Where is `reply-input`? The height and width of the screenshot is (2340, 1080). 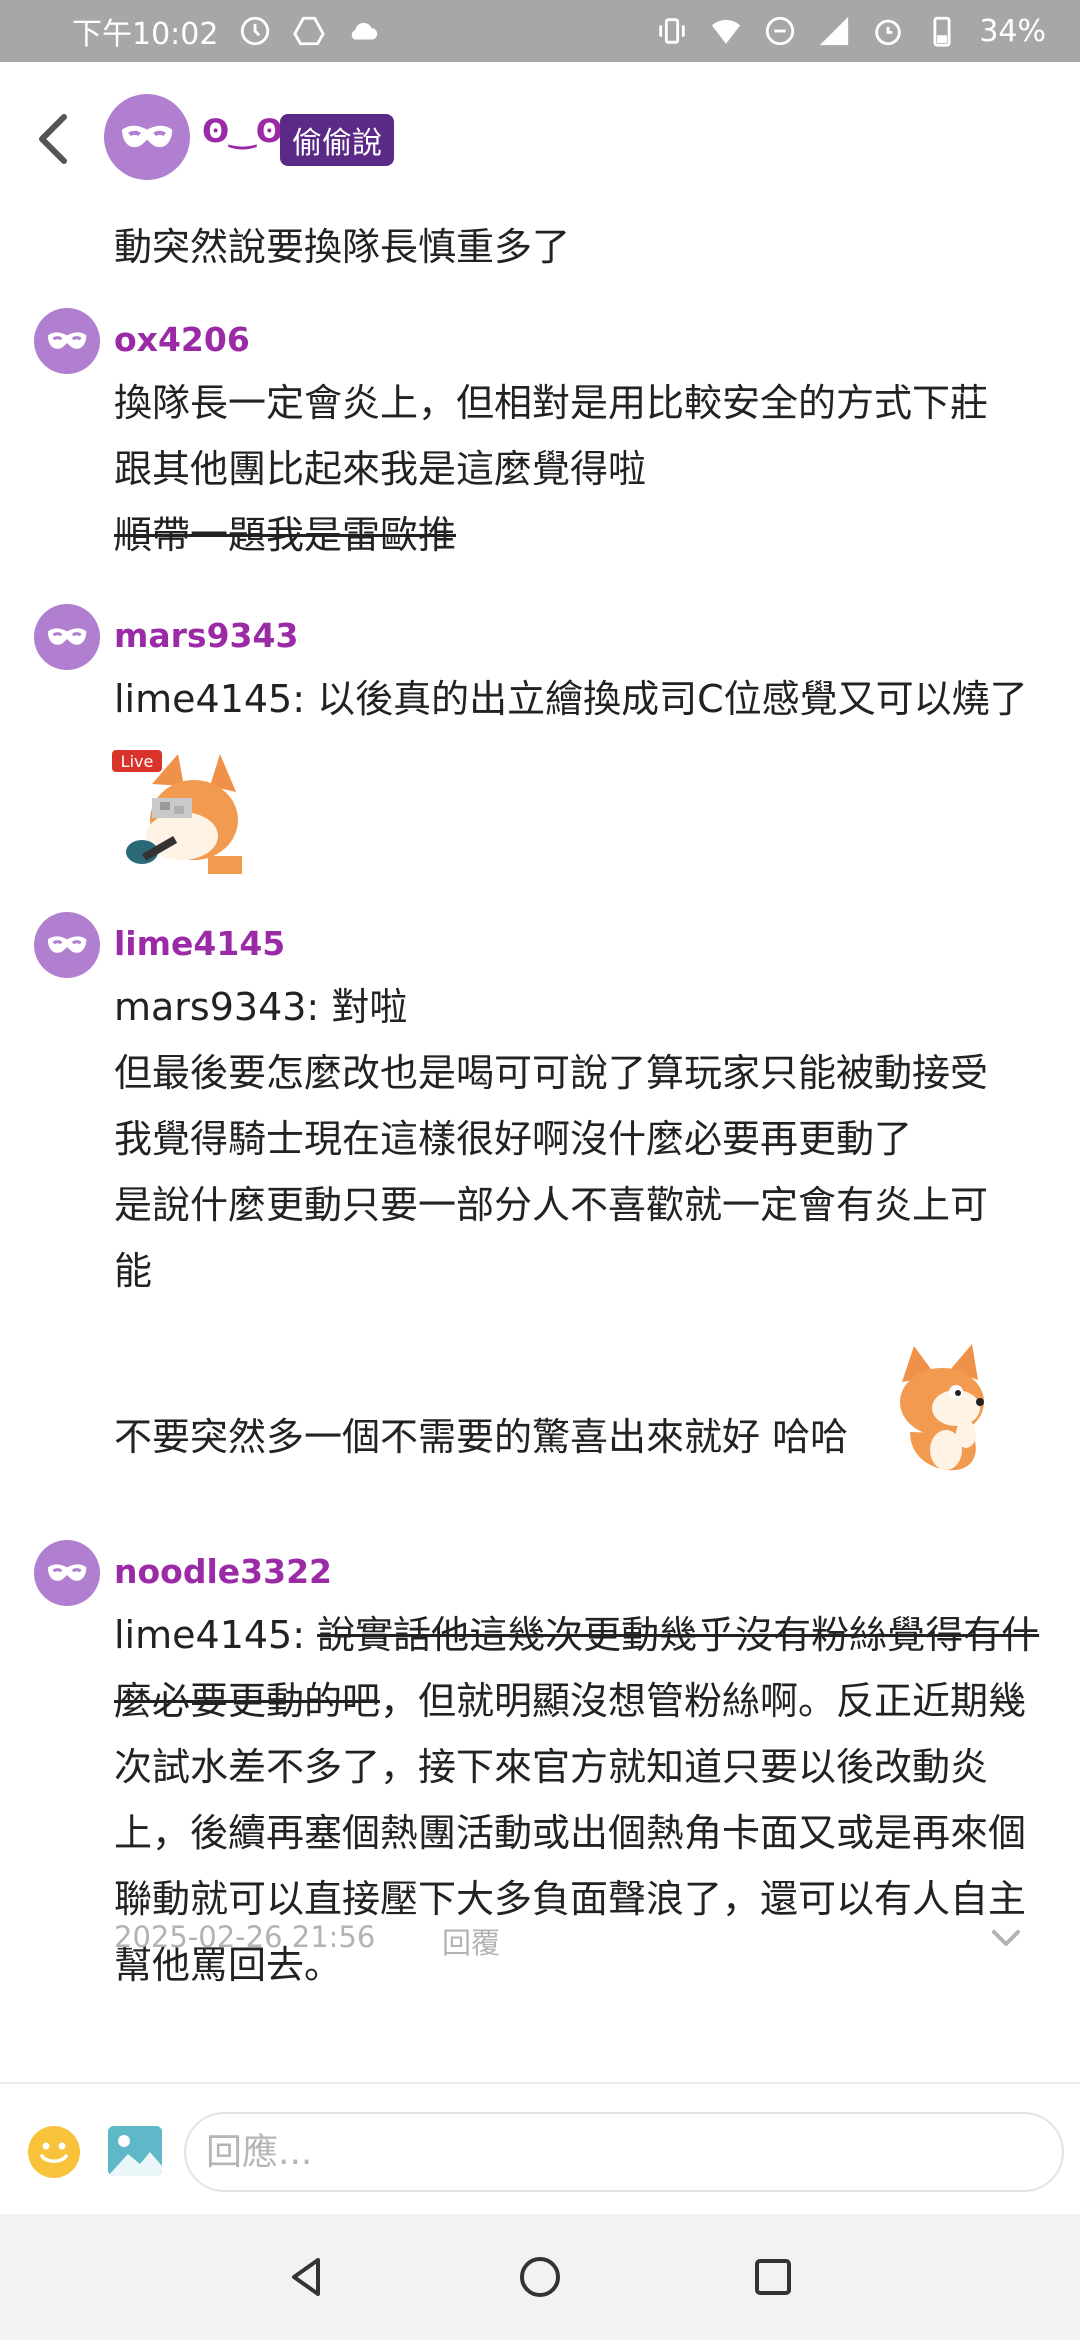
reply-input is located at coordinates (624, 2152).